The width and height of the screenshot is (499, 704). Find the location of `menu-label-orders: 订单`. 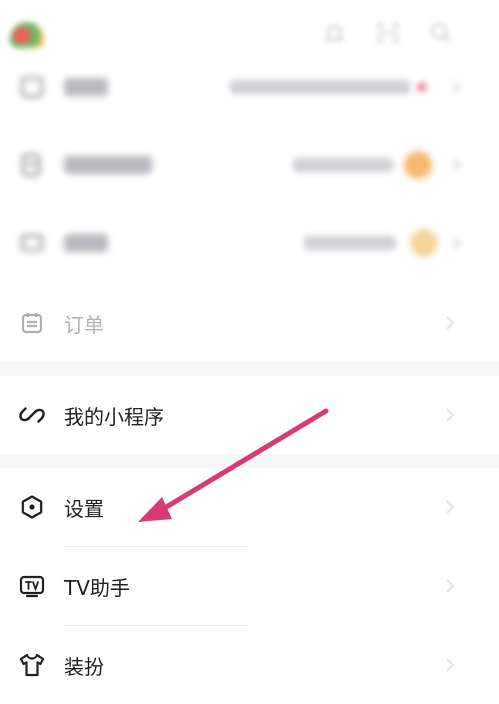

menu-label-orders: 订单 is located at coordinates (84, 324).